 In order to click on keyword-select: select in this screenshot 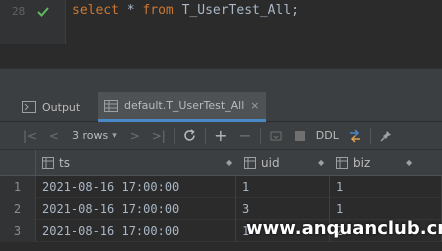, I will do `click(95, 10)`.